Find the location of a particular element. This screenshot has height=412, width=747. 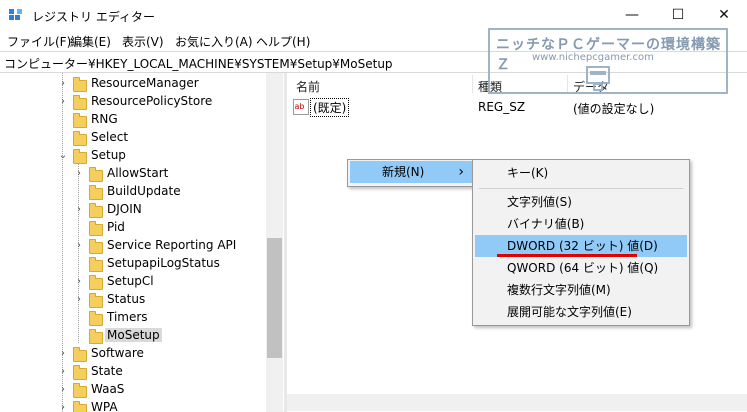

tree-item-label: AllowStart is located at coordinates (138, 173).